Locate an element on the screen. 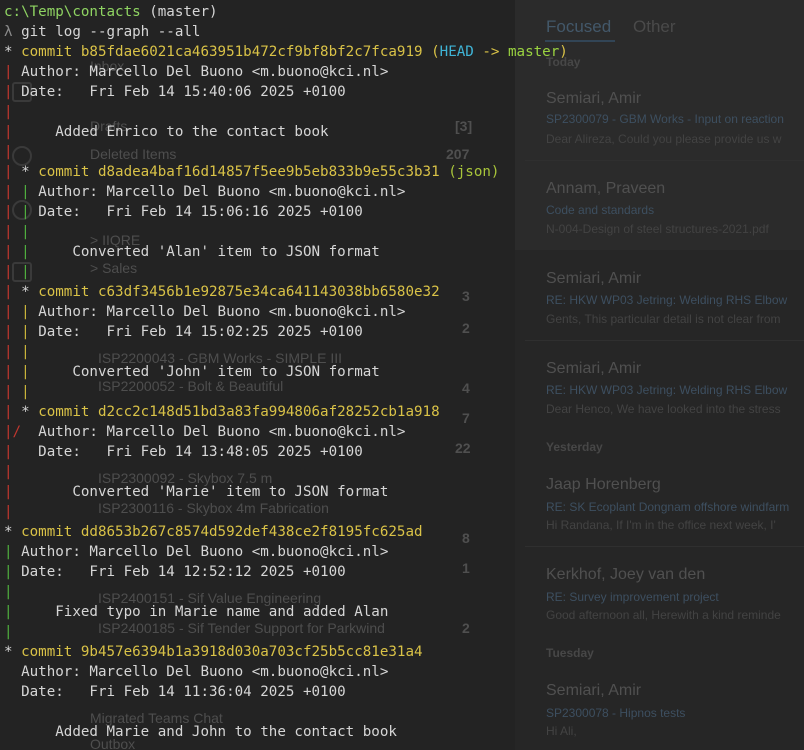  date-line: | Date: Fri Feb 14 15:40:06 2025 +0100 is located at coordinates (175, 92).